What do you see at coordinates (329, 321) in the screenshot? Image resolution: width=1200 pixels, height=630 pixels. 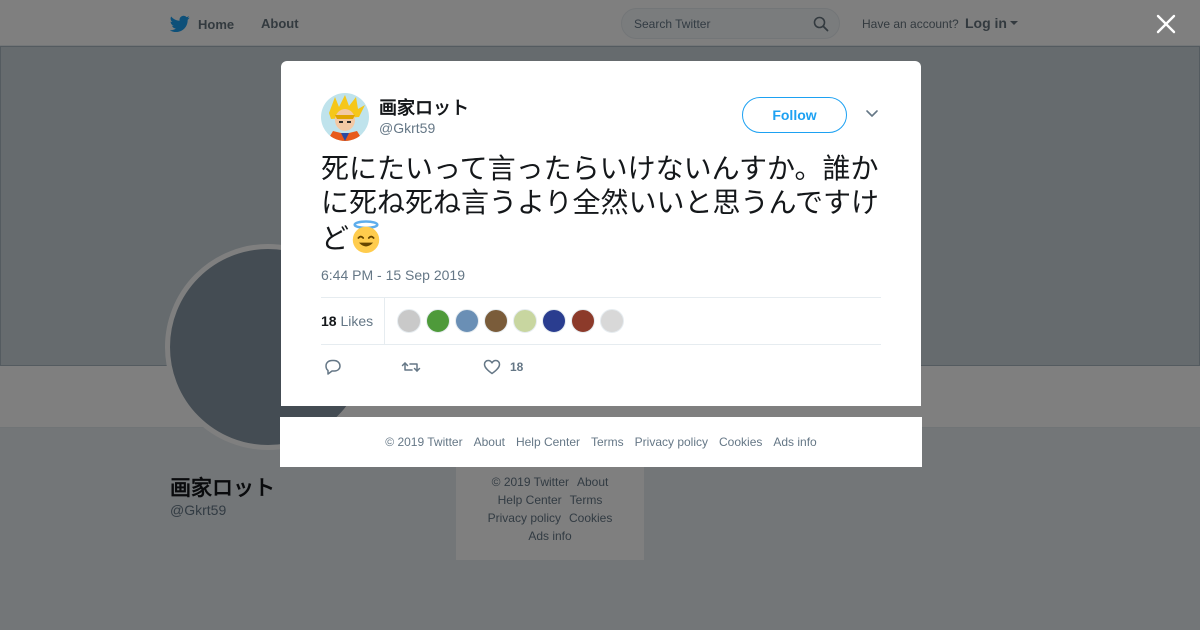 I see `likes-count: 18` at bounding box center [329, 321].